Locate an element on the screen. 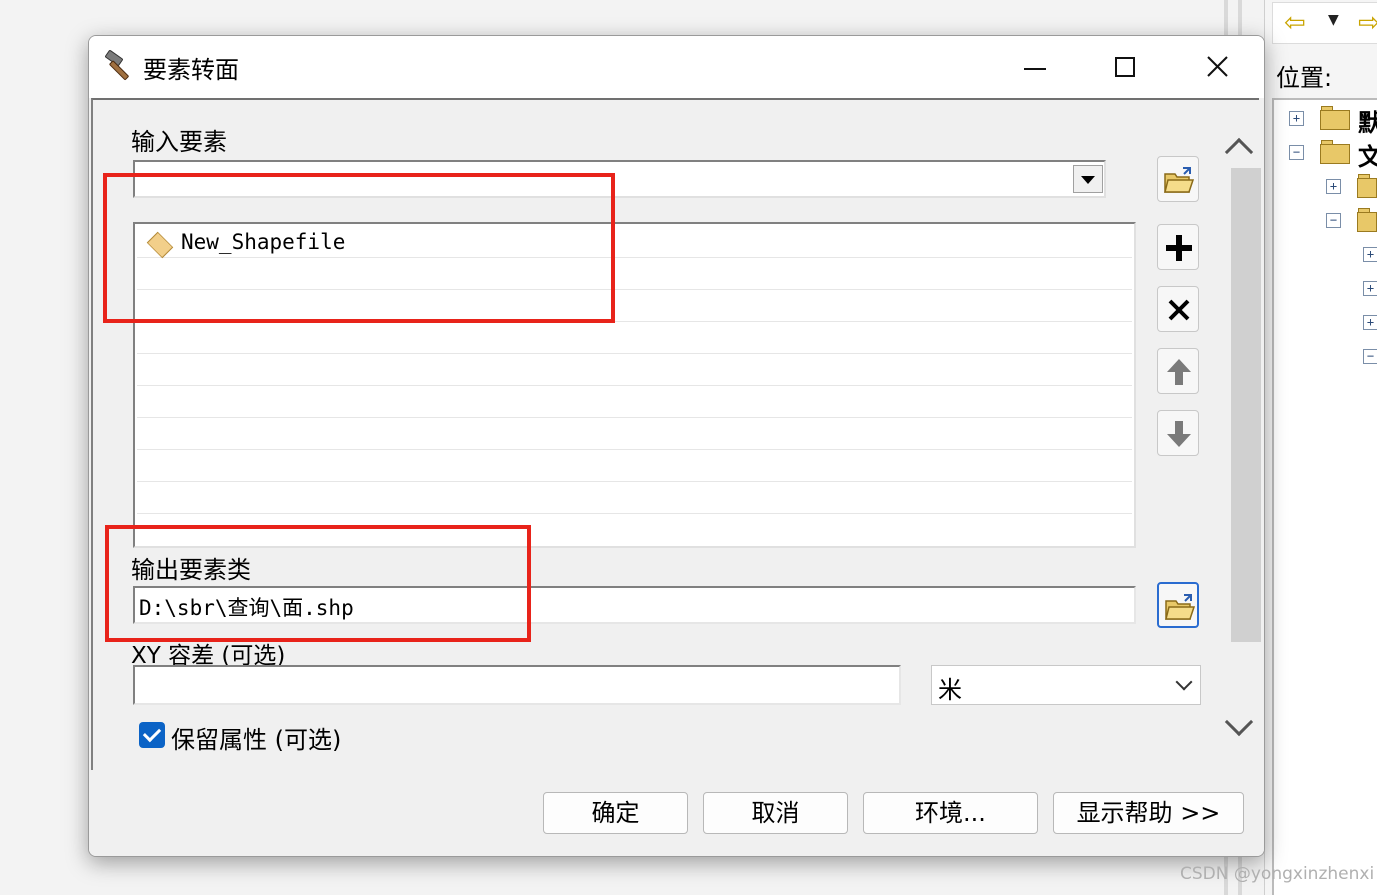 Image resolution: width=1377 pixels, height=895 pixels. move-down-button is located at coordinates (1178, 433).